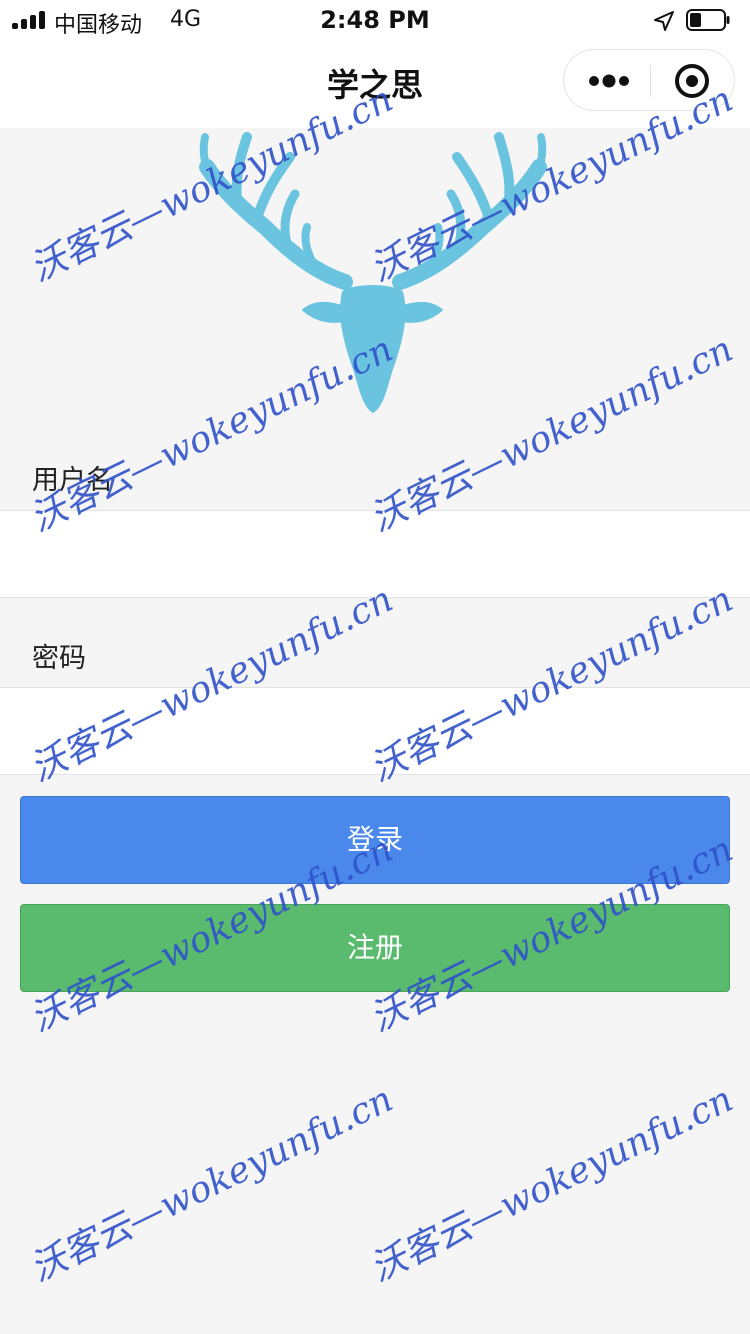 This screenshot has height=1334, width=750. Describe the element at coordinates (692, 81) in the screenshot. I see `target-icon` at that location.